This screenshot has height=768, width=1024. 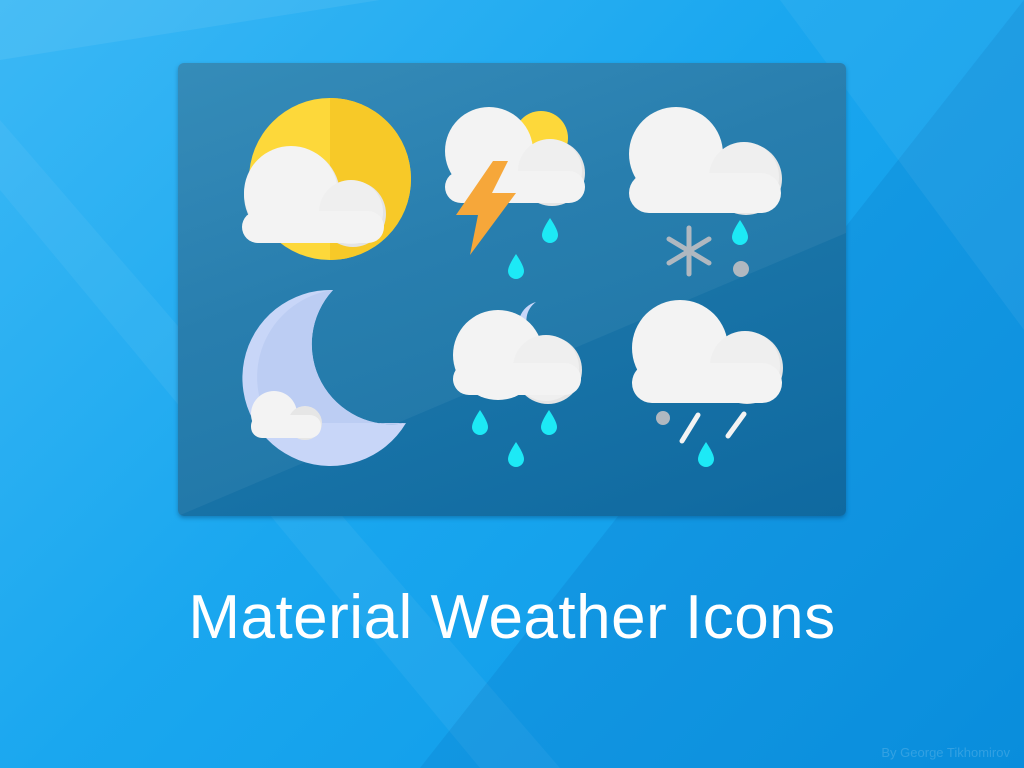 What do you see at coordinates (707, 383) in the screenshot?
I see `sleet-icon` at bounding box center [707, 383].